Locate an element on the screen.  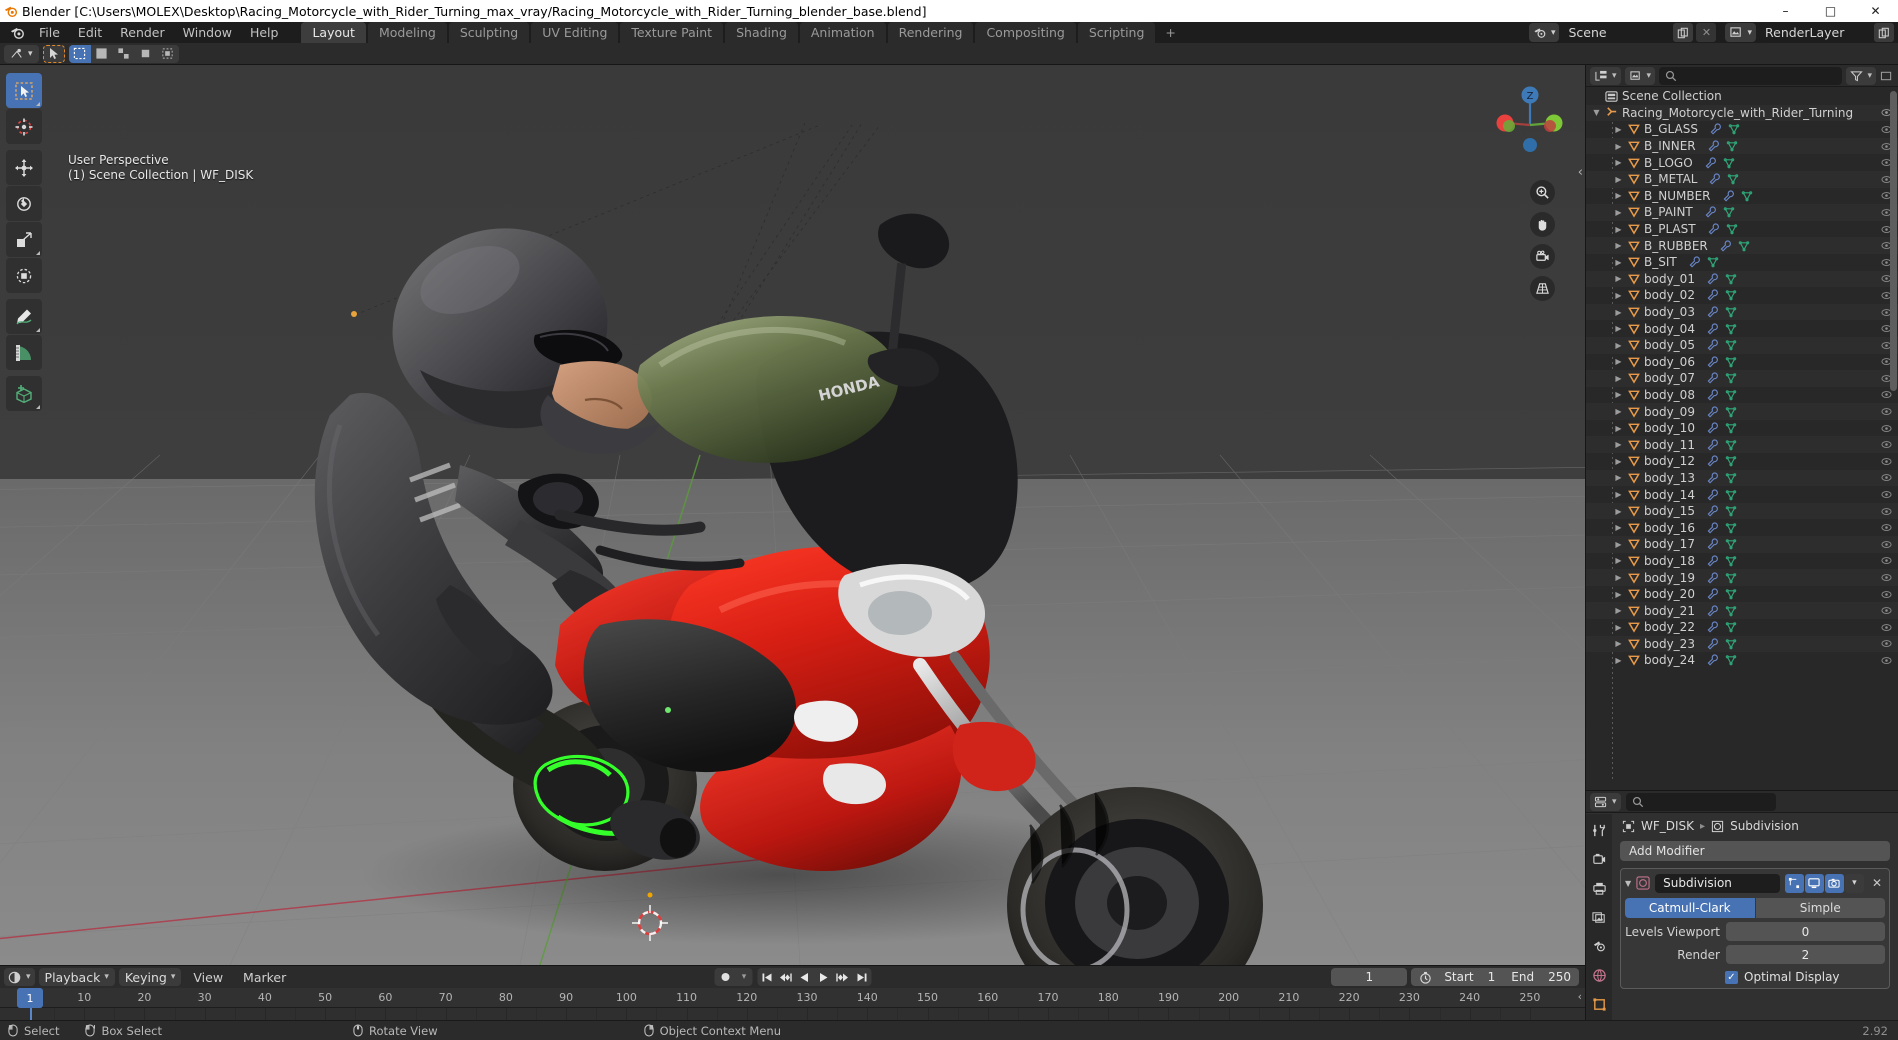
outliner-row-object: ▶ body_07 is located at coordinates (1742, 378).